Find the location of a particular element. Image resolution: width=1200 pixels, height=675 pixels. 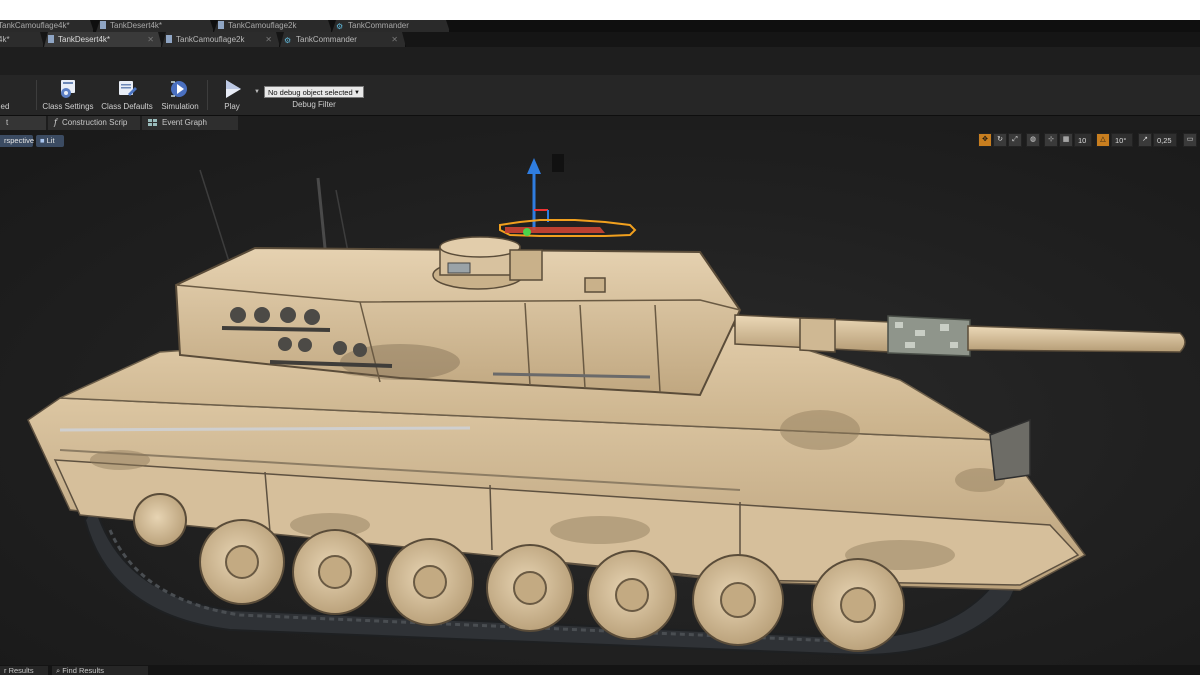

chevron-down-icon: ▼ is located at coordinates (357, 93).